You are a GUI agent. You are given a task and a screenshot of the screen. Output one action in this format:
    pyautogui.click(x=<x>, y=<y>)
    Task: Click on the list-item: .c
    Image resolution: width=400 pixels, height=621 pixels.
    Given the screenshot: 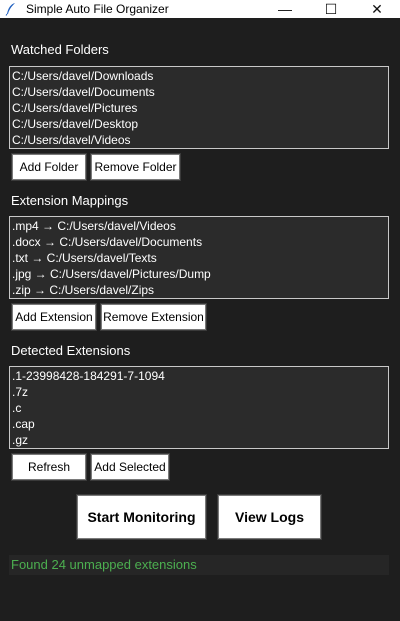 What is the action you would take?
    pyautogui.click(x=199, y=408)
    